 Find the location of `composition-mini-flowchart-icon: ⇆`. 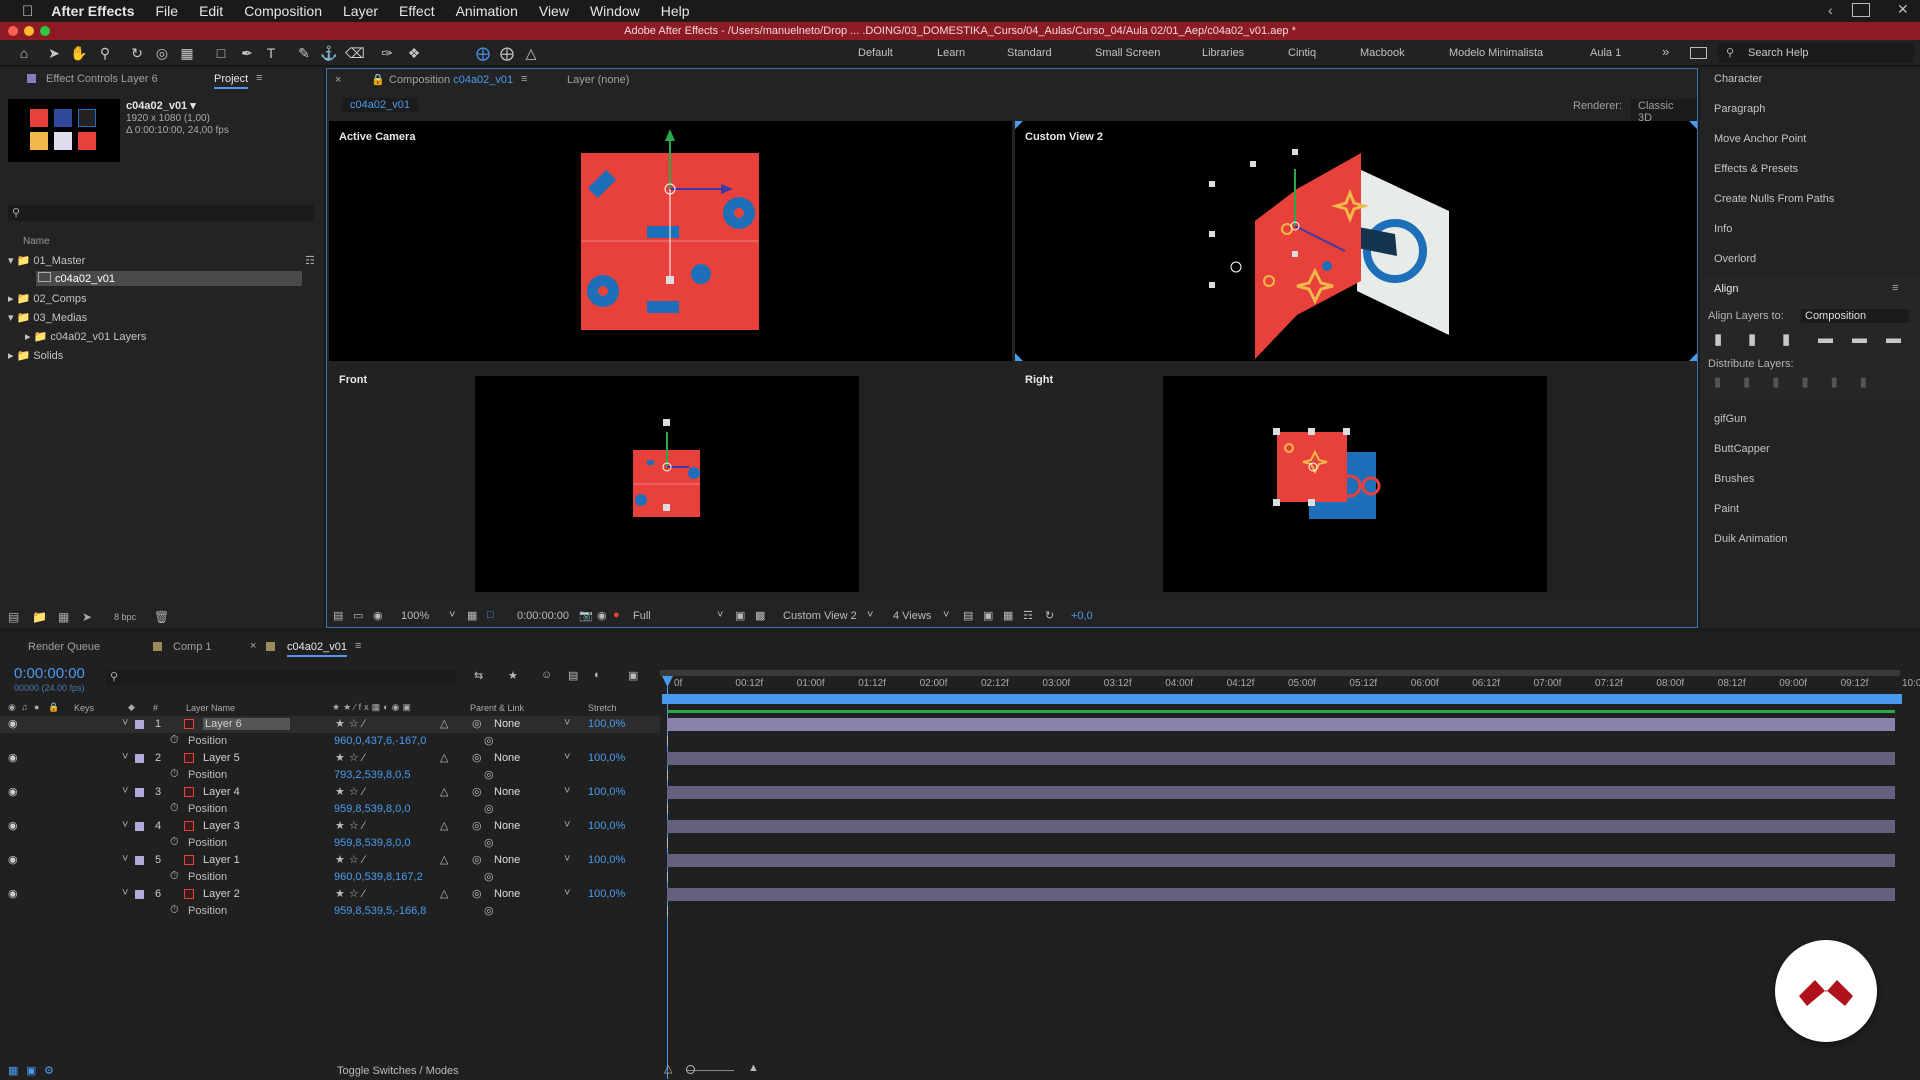

composition-mini-flowchart-icon: ⇆ is located at coordinates (478, 675).